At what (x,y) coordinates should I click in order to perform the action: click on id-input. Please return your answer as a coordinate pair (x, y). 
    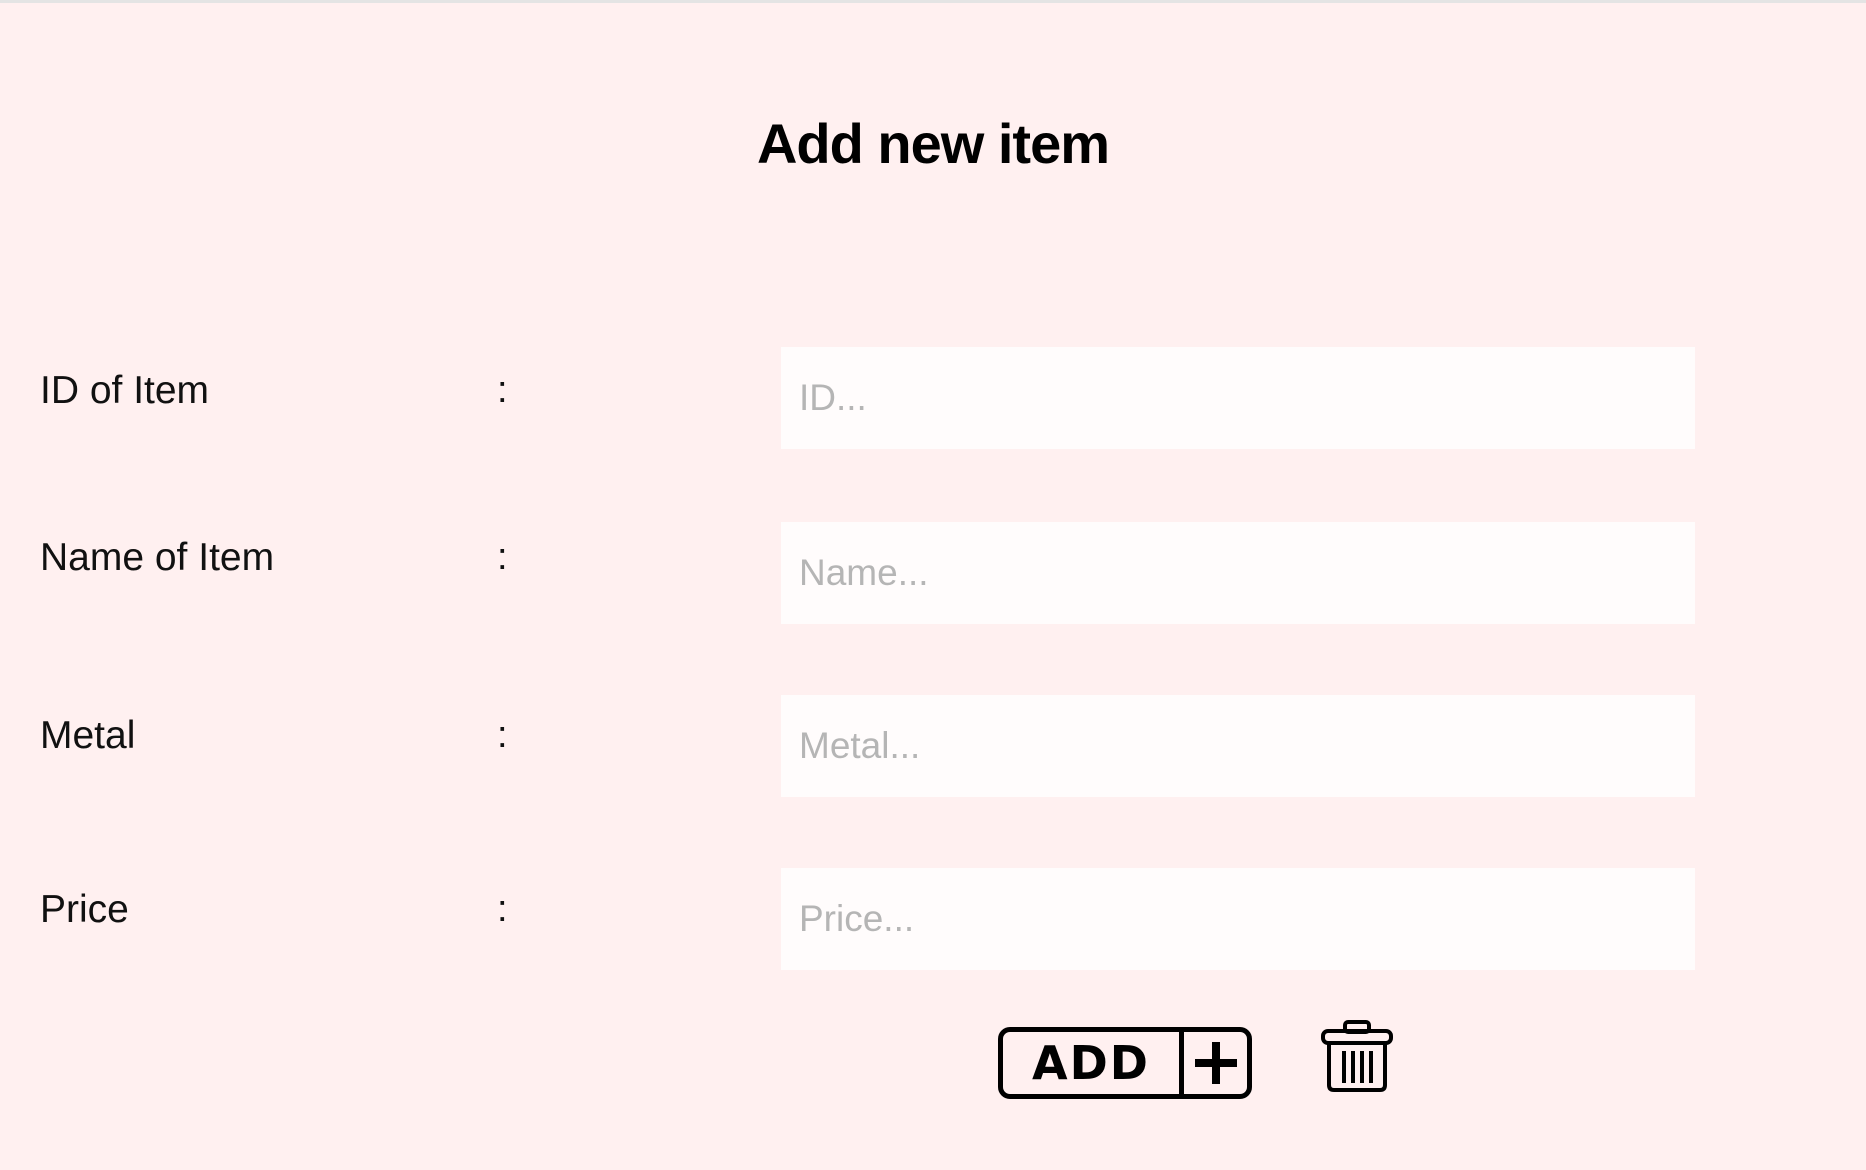
    Looking at the image, I should click on (1238, 398).